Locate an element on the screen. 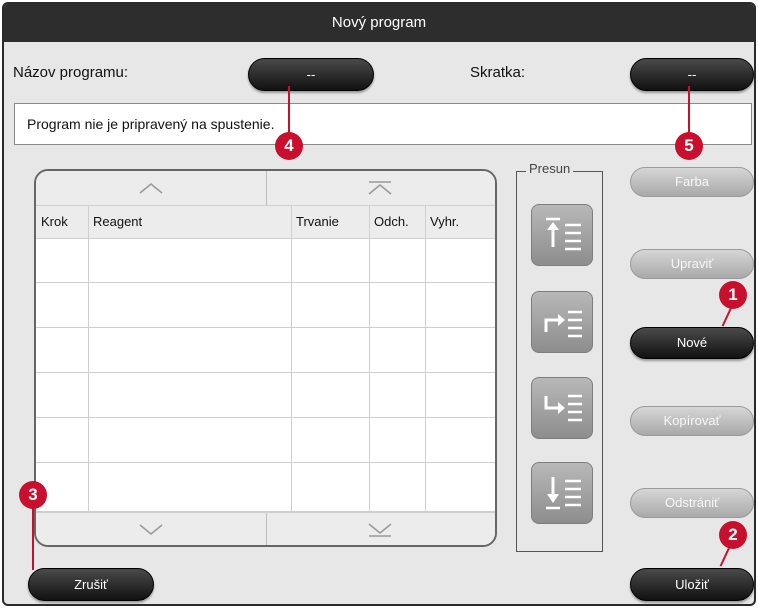 This screenshot has height=608, width=758. abbreviation-label: Skratka: is located at coordinates (498, 72).